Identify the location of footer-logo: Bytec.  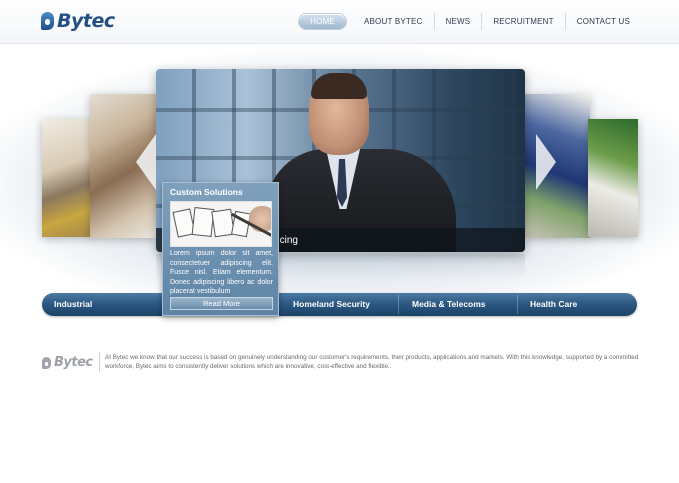
(67, 362).